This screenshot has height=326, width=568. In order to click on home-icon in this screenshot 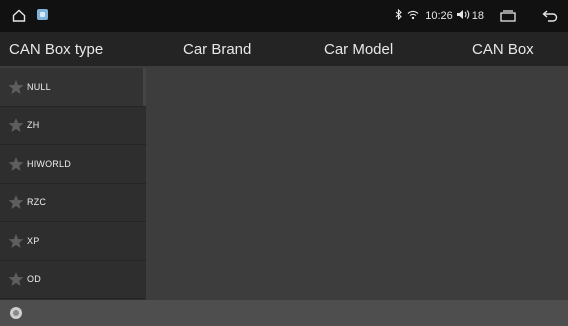, I will do `click(19, 15)`.